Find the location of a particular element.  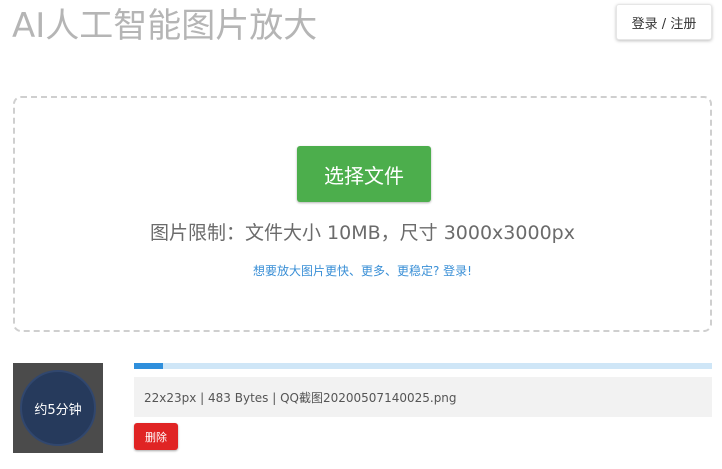

login-register-button: 登录 / 注册 is located at coordinates (664, 22).